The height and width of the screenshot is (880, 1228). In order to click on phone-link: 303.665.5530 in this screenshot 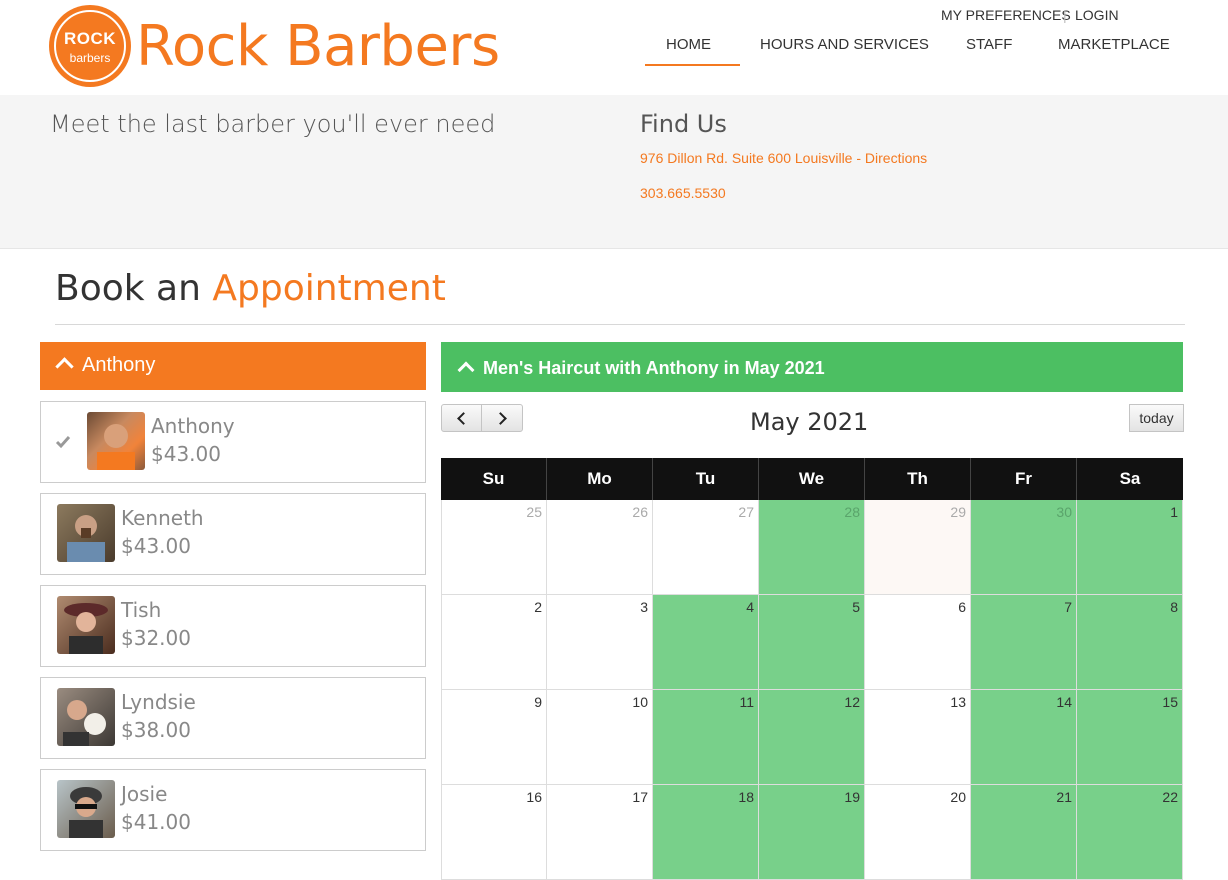, I will do `click(683, 193)`.